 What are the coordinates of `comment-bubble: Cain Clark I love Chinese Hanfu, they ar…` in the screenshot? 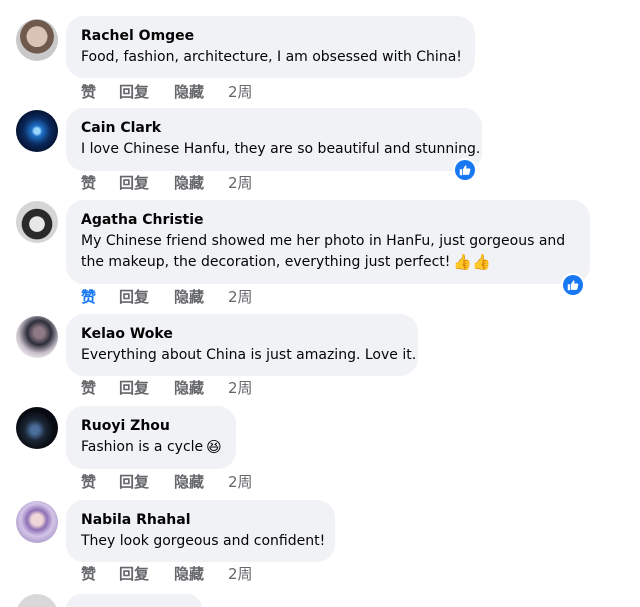 It's located at (274, 139).